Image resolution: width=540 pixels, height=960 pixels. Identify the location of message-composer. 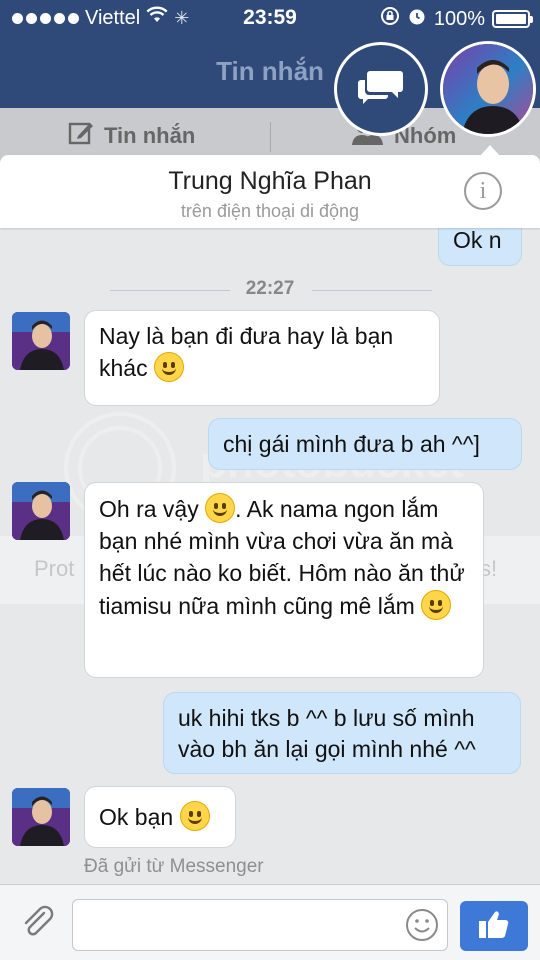
(270, 922).